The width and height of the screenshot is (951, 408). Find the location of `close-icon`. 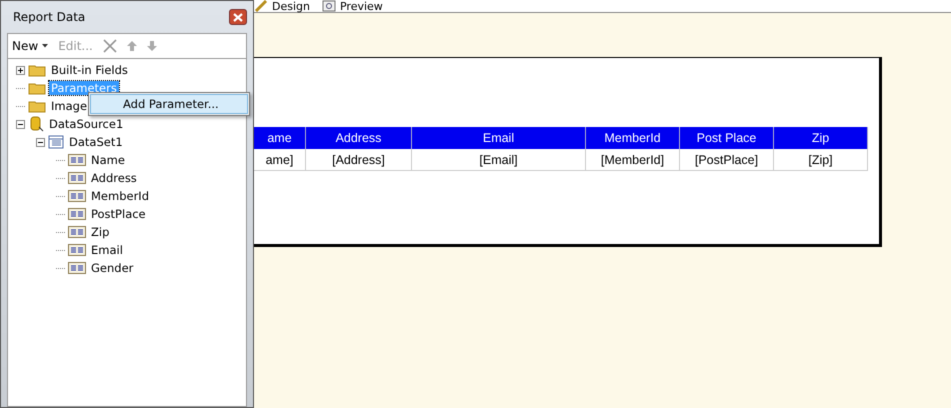

close-icon is located at coordinates (238, 17).